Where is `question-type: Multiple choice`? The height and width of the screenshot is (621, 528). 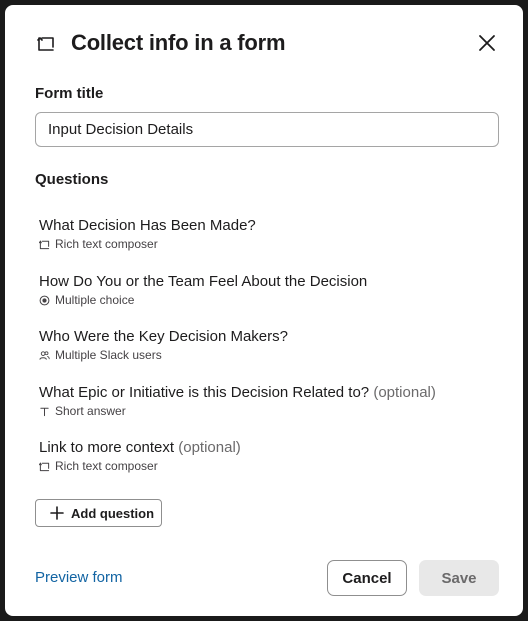
question-type: Multiple choice is located at coordinates (95, 300).